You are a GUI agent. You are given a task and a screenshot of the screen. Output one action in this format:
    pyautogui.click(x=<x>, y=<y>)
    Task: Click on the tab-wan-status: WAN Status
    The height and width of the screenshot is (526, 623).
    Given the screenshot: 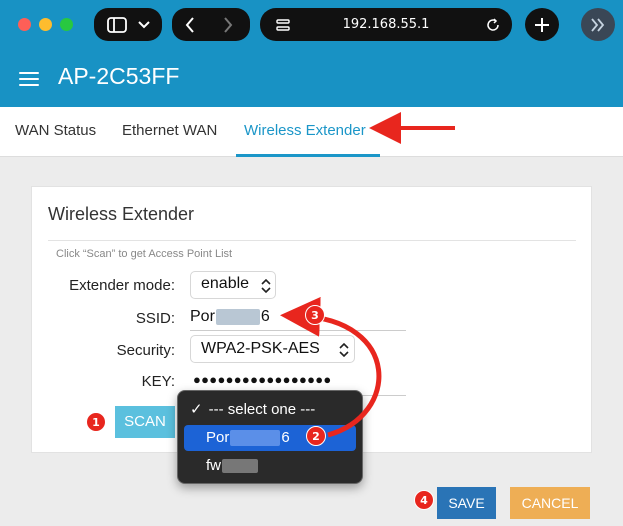 What is the action you would take?
    pyautogui.click(x=55, y=130)
    